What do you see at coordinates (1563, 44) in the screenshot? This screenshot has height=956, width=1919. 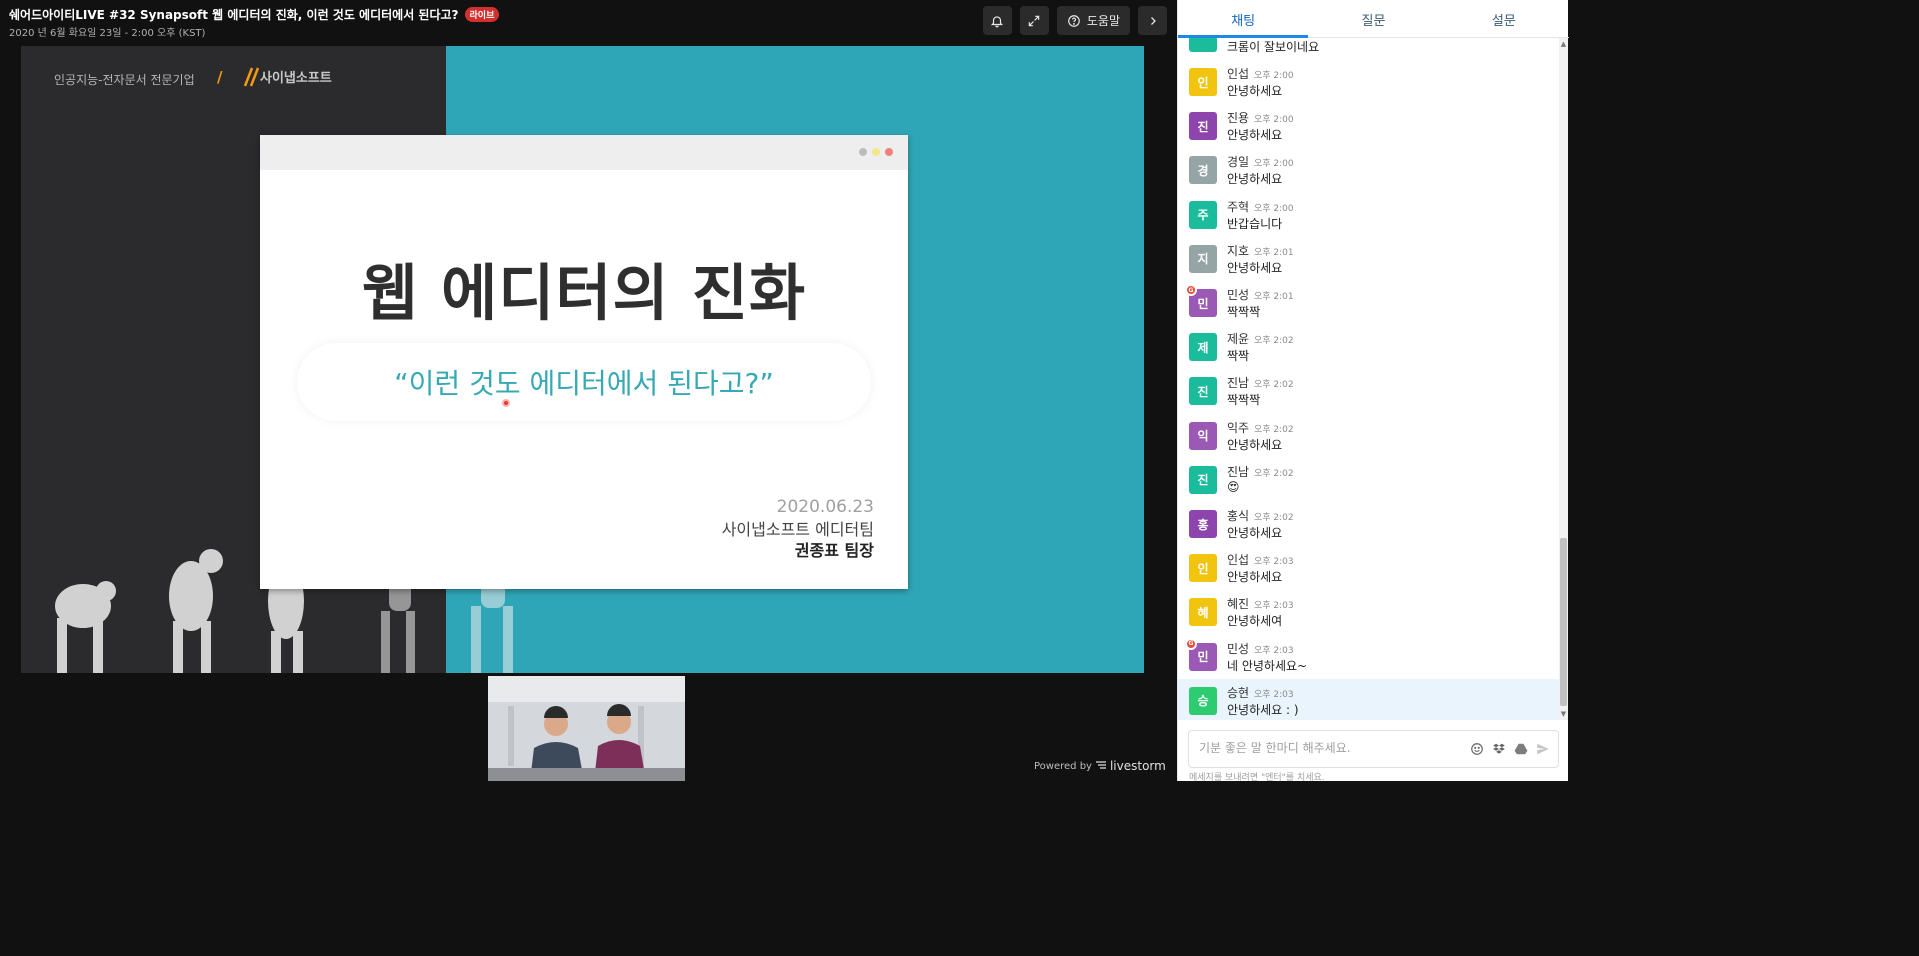 I see `scroll-up-icon: ▲` at bounding box center [1563, 44].